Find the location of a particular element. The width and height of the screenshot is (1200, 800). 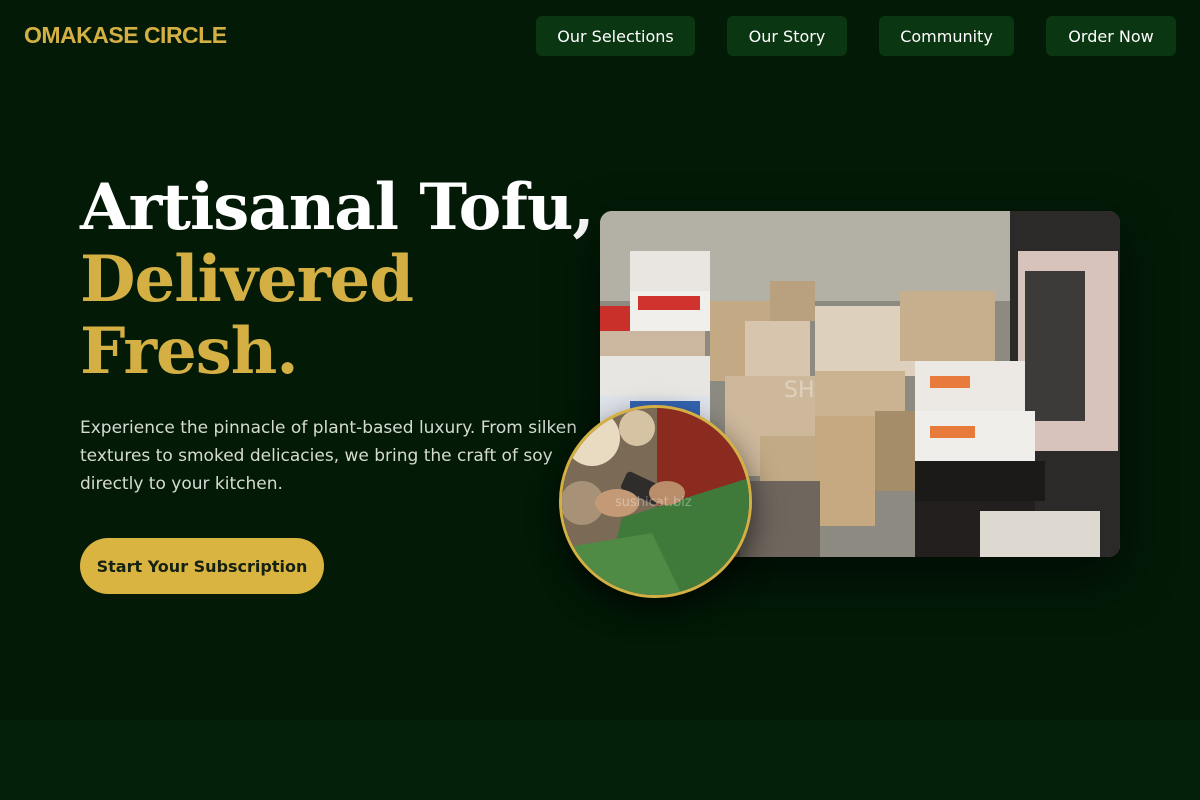

brand-logo: OMAKASE CIRCLE is located at coordinates (125, 35).